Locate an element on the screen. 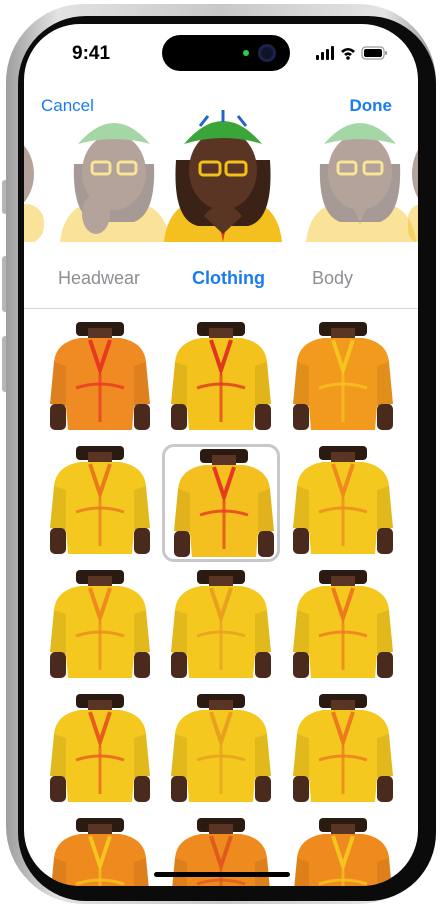  clothing-option-yellow-dashiki is located at coordinates (221, 503).